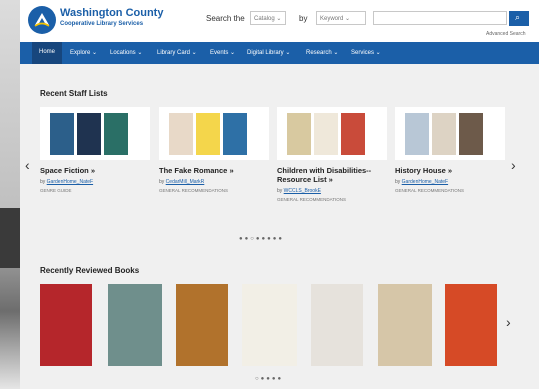  What do you see at coordinates (10, 194) in the screenshot?
I see `background-photo` at bounding box center [10, 194].